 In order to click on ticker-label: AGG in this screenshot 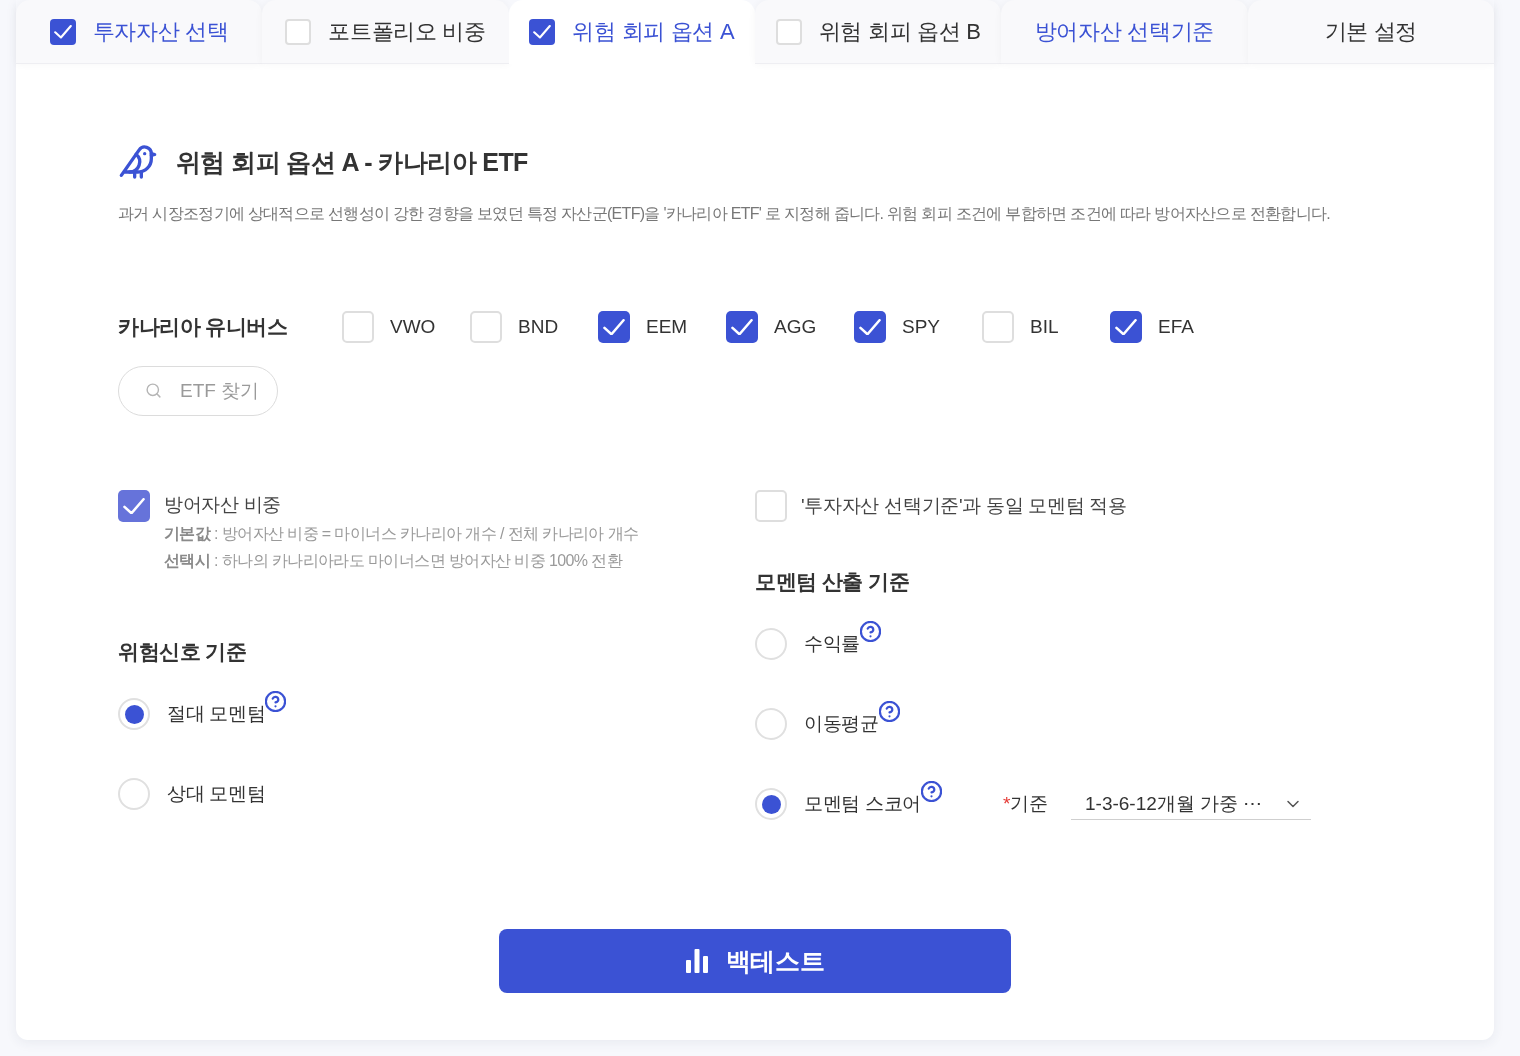, I will do `click(795, 327)`.